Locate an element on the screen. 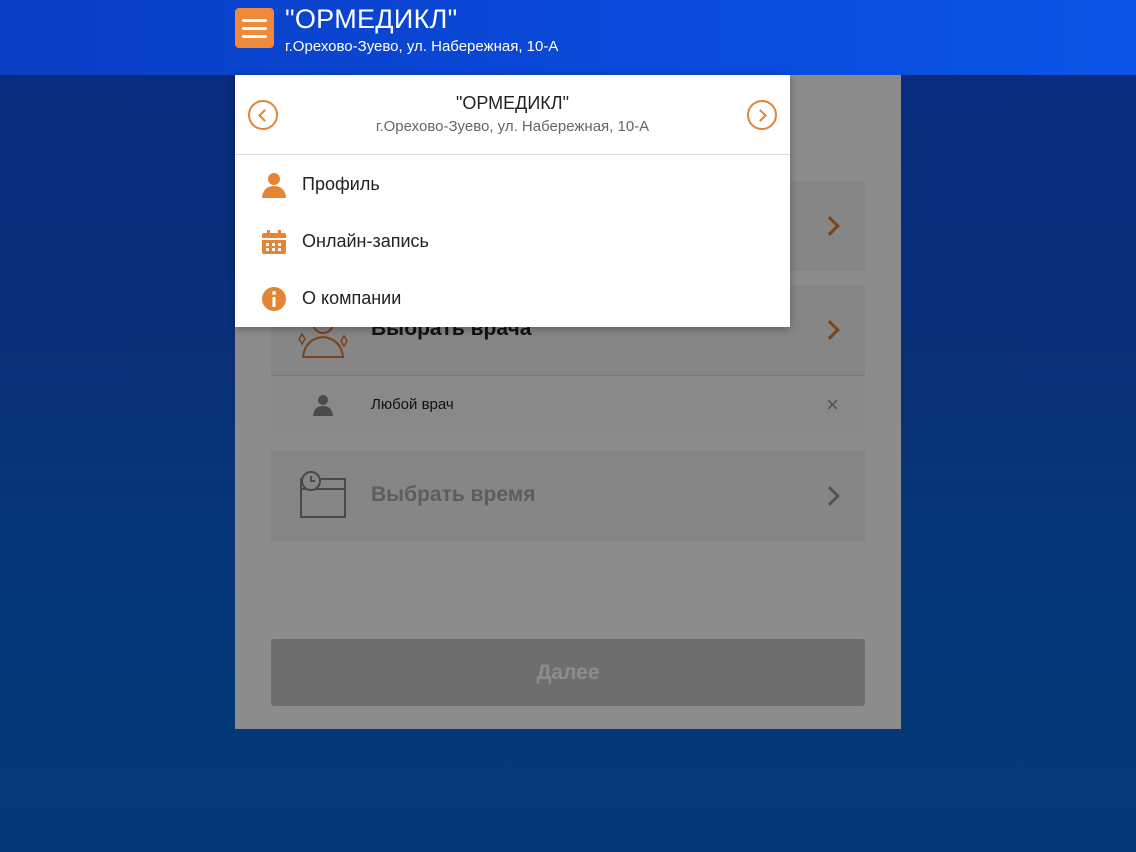  menu-item-label: Онлайн-запись is located at coordinates (365, 241).